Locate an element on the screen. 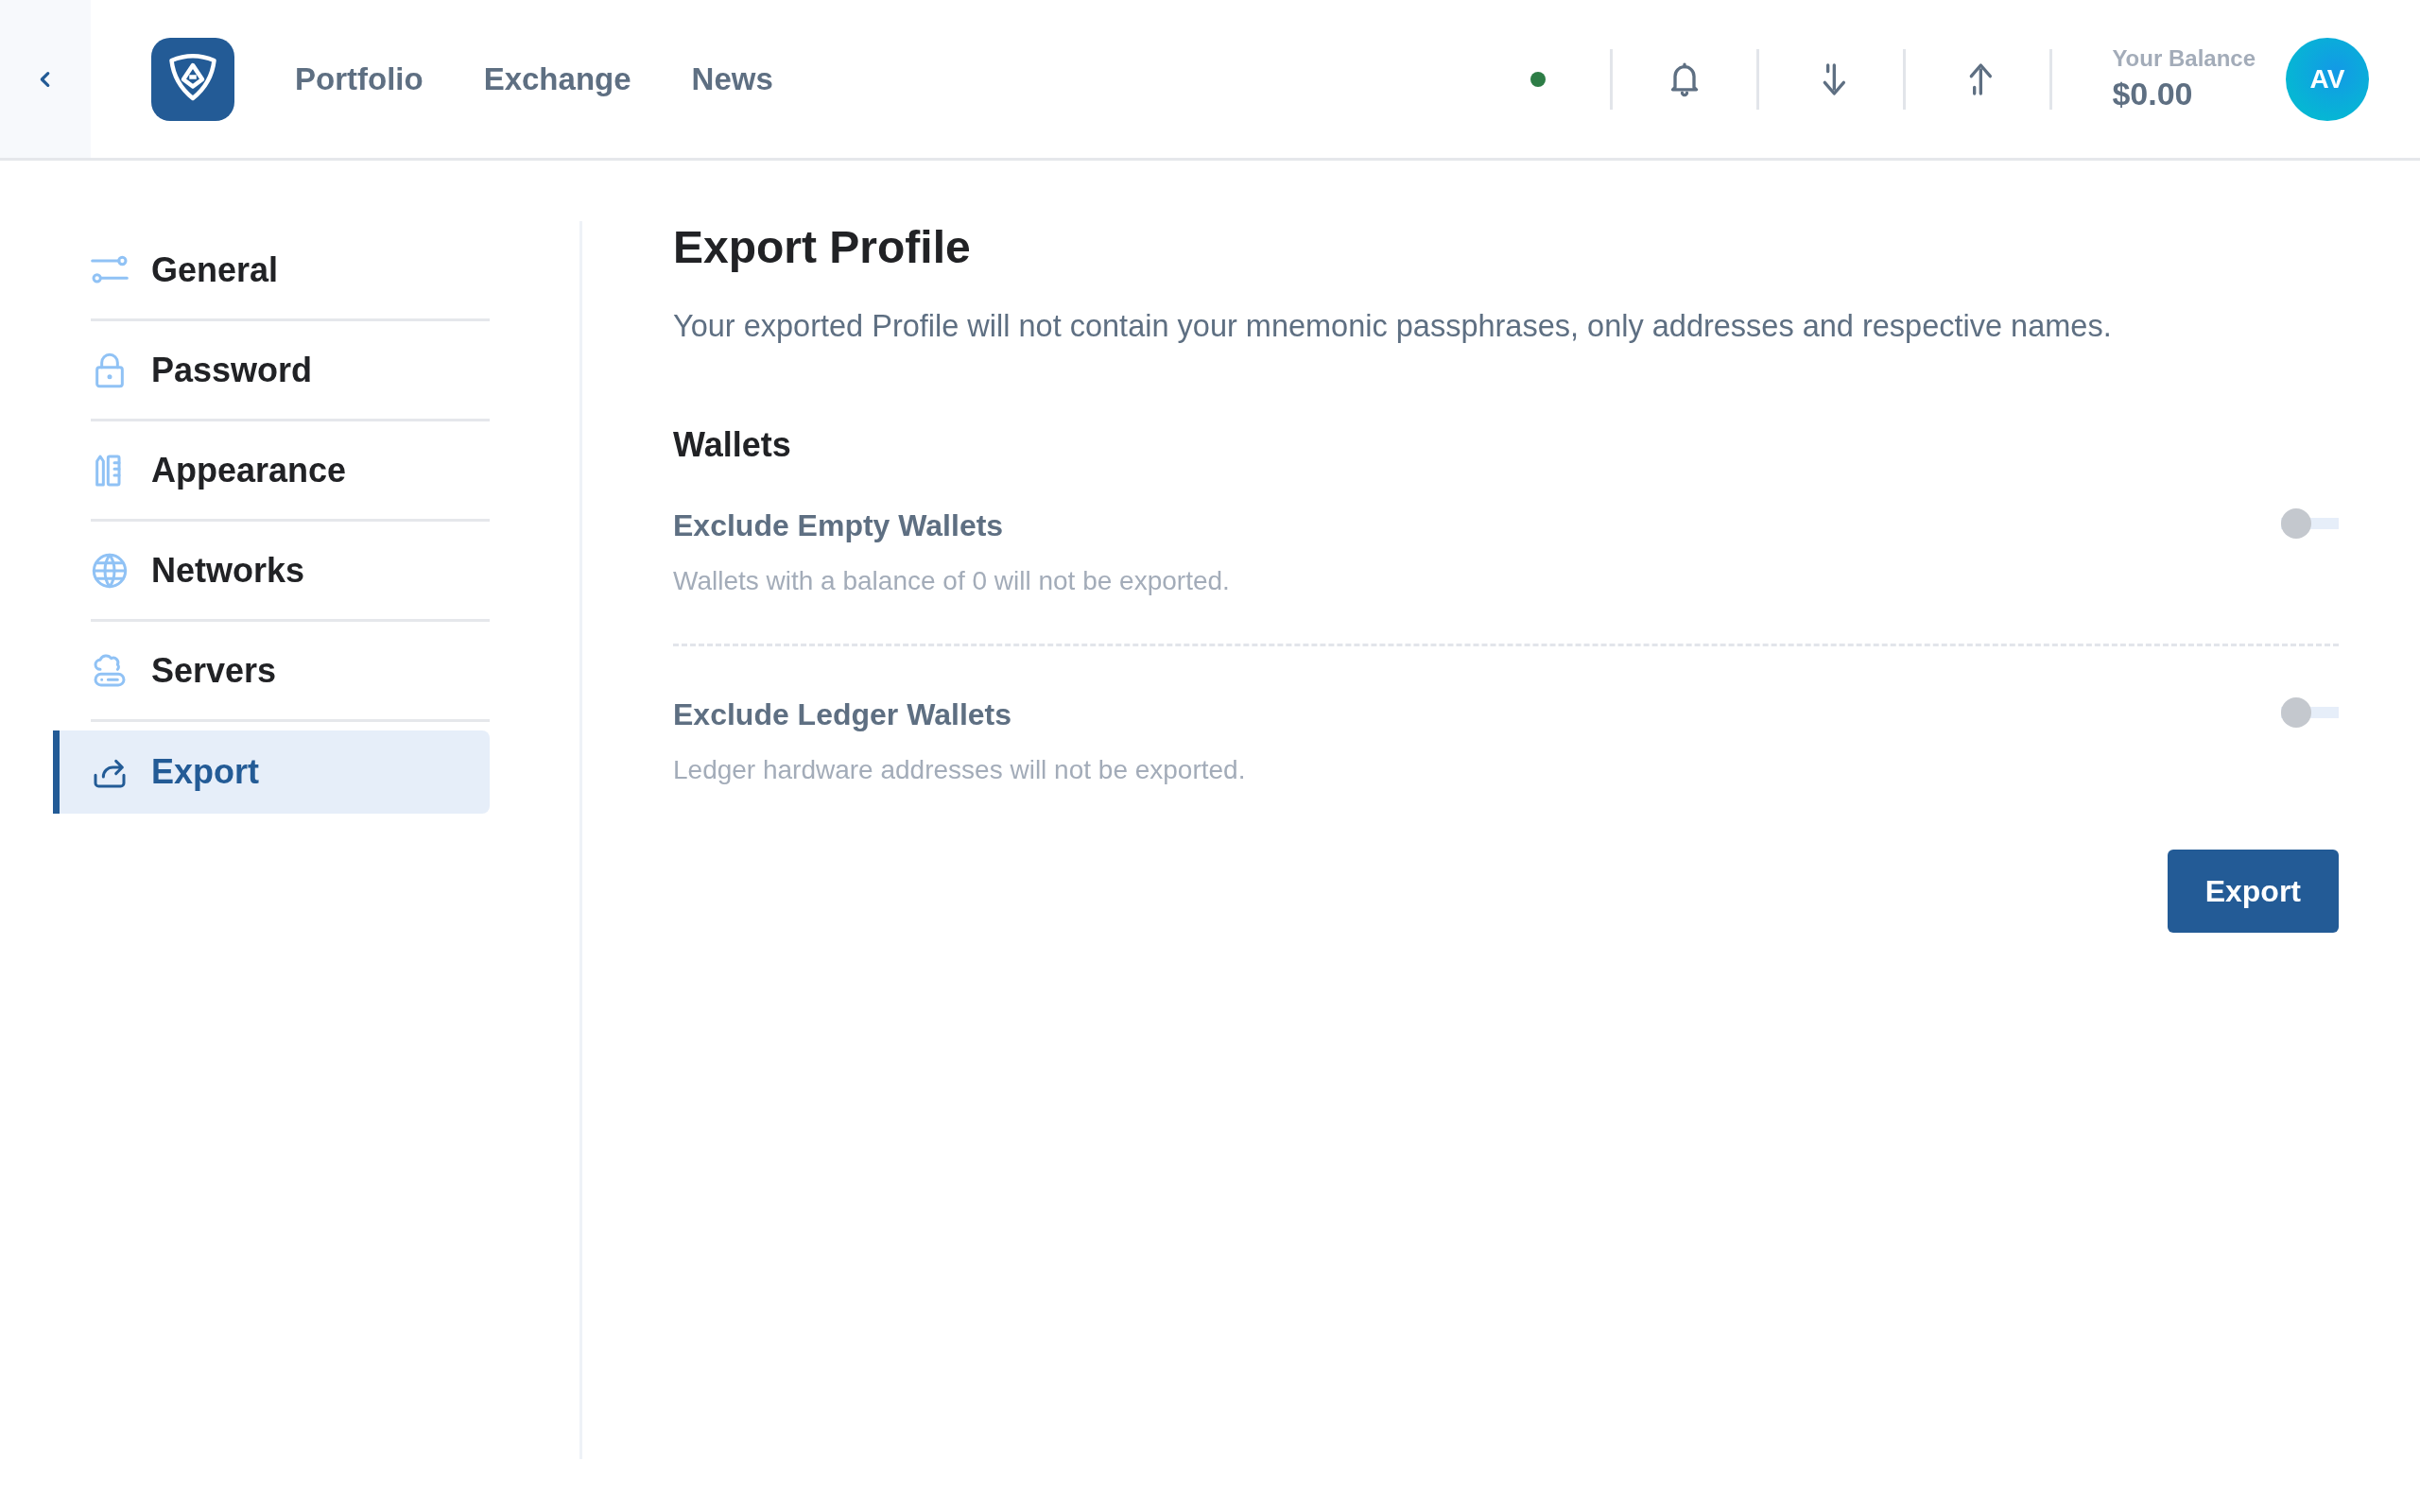 This screenshot has width=2420, height=1512. sidebar-item-label: Appearance is located at coordinates (249, 470).